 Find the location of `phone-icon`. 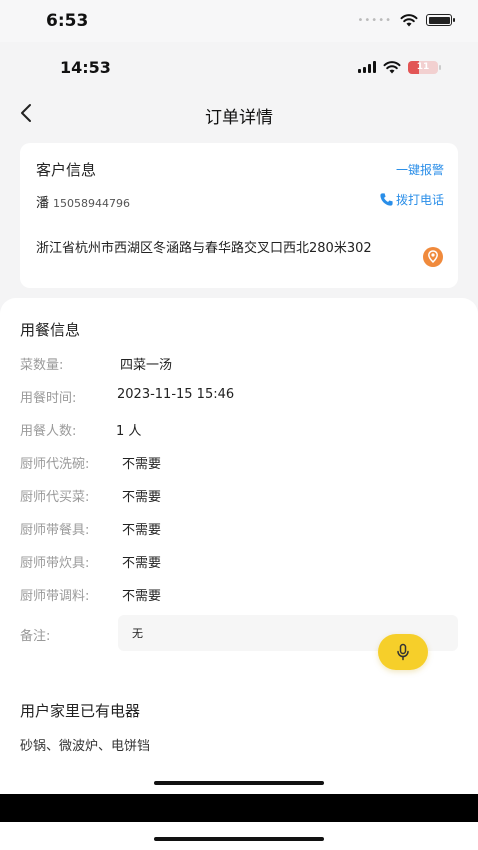

phone-icon is located at coordinates (386, 199).